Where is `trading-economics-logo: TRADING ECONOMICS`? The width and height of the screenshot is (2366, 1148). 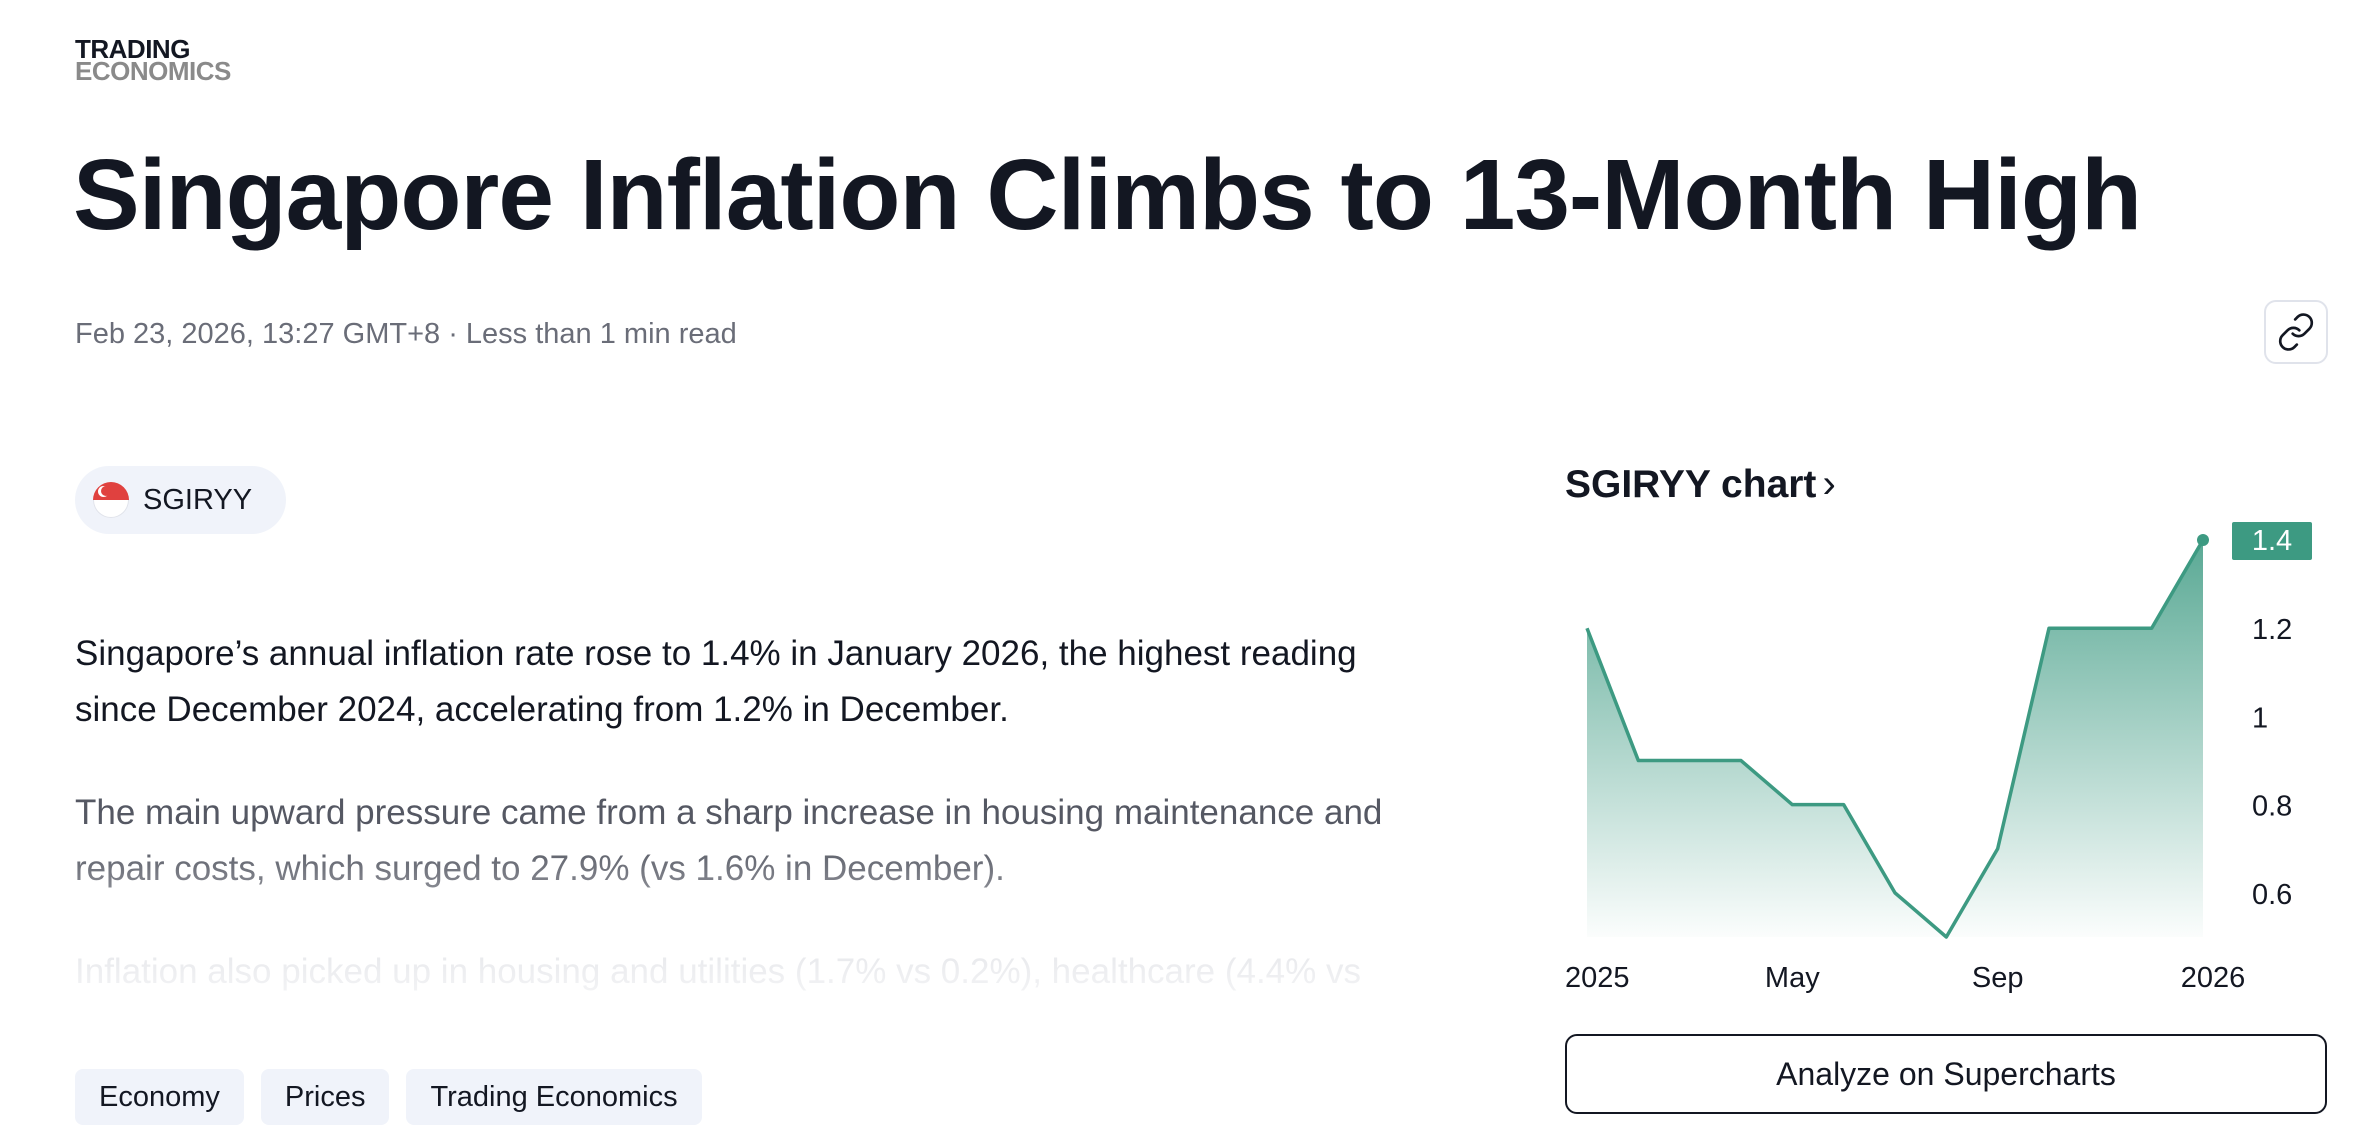 trading-economics-logo: TRADING ECONOMICS is located at coordinates (153, 61).